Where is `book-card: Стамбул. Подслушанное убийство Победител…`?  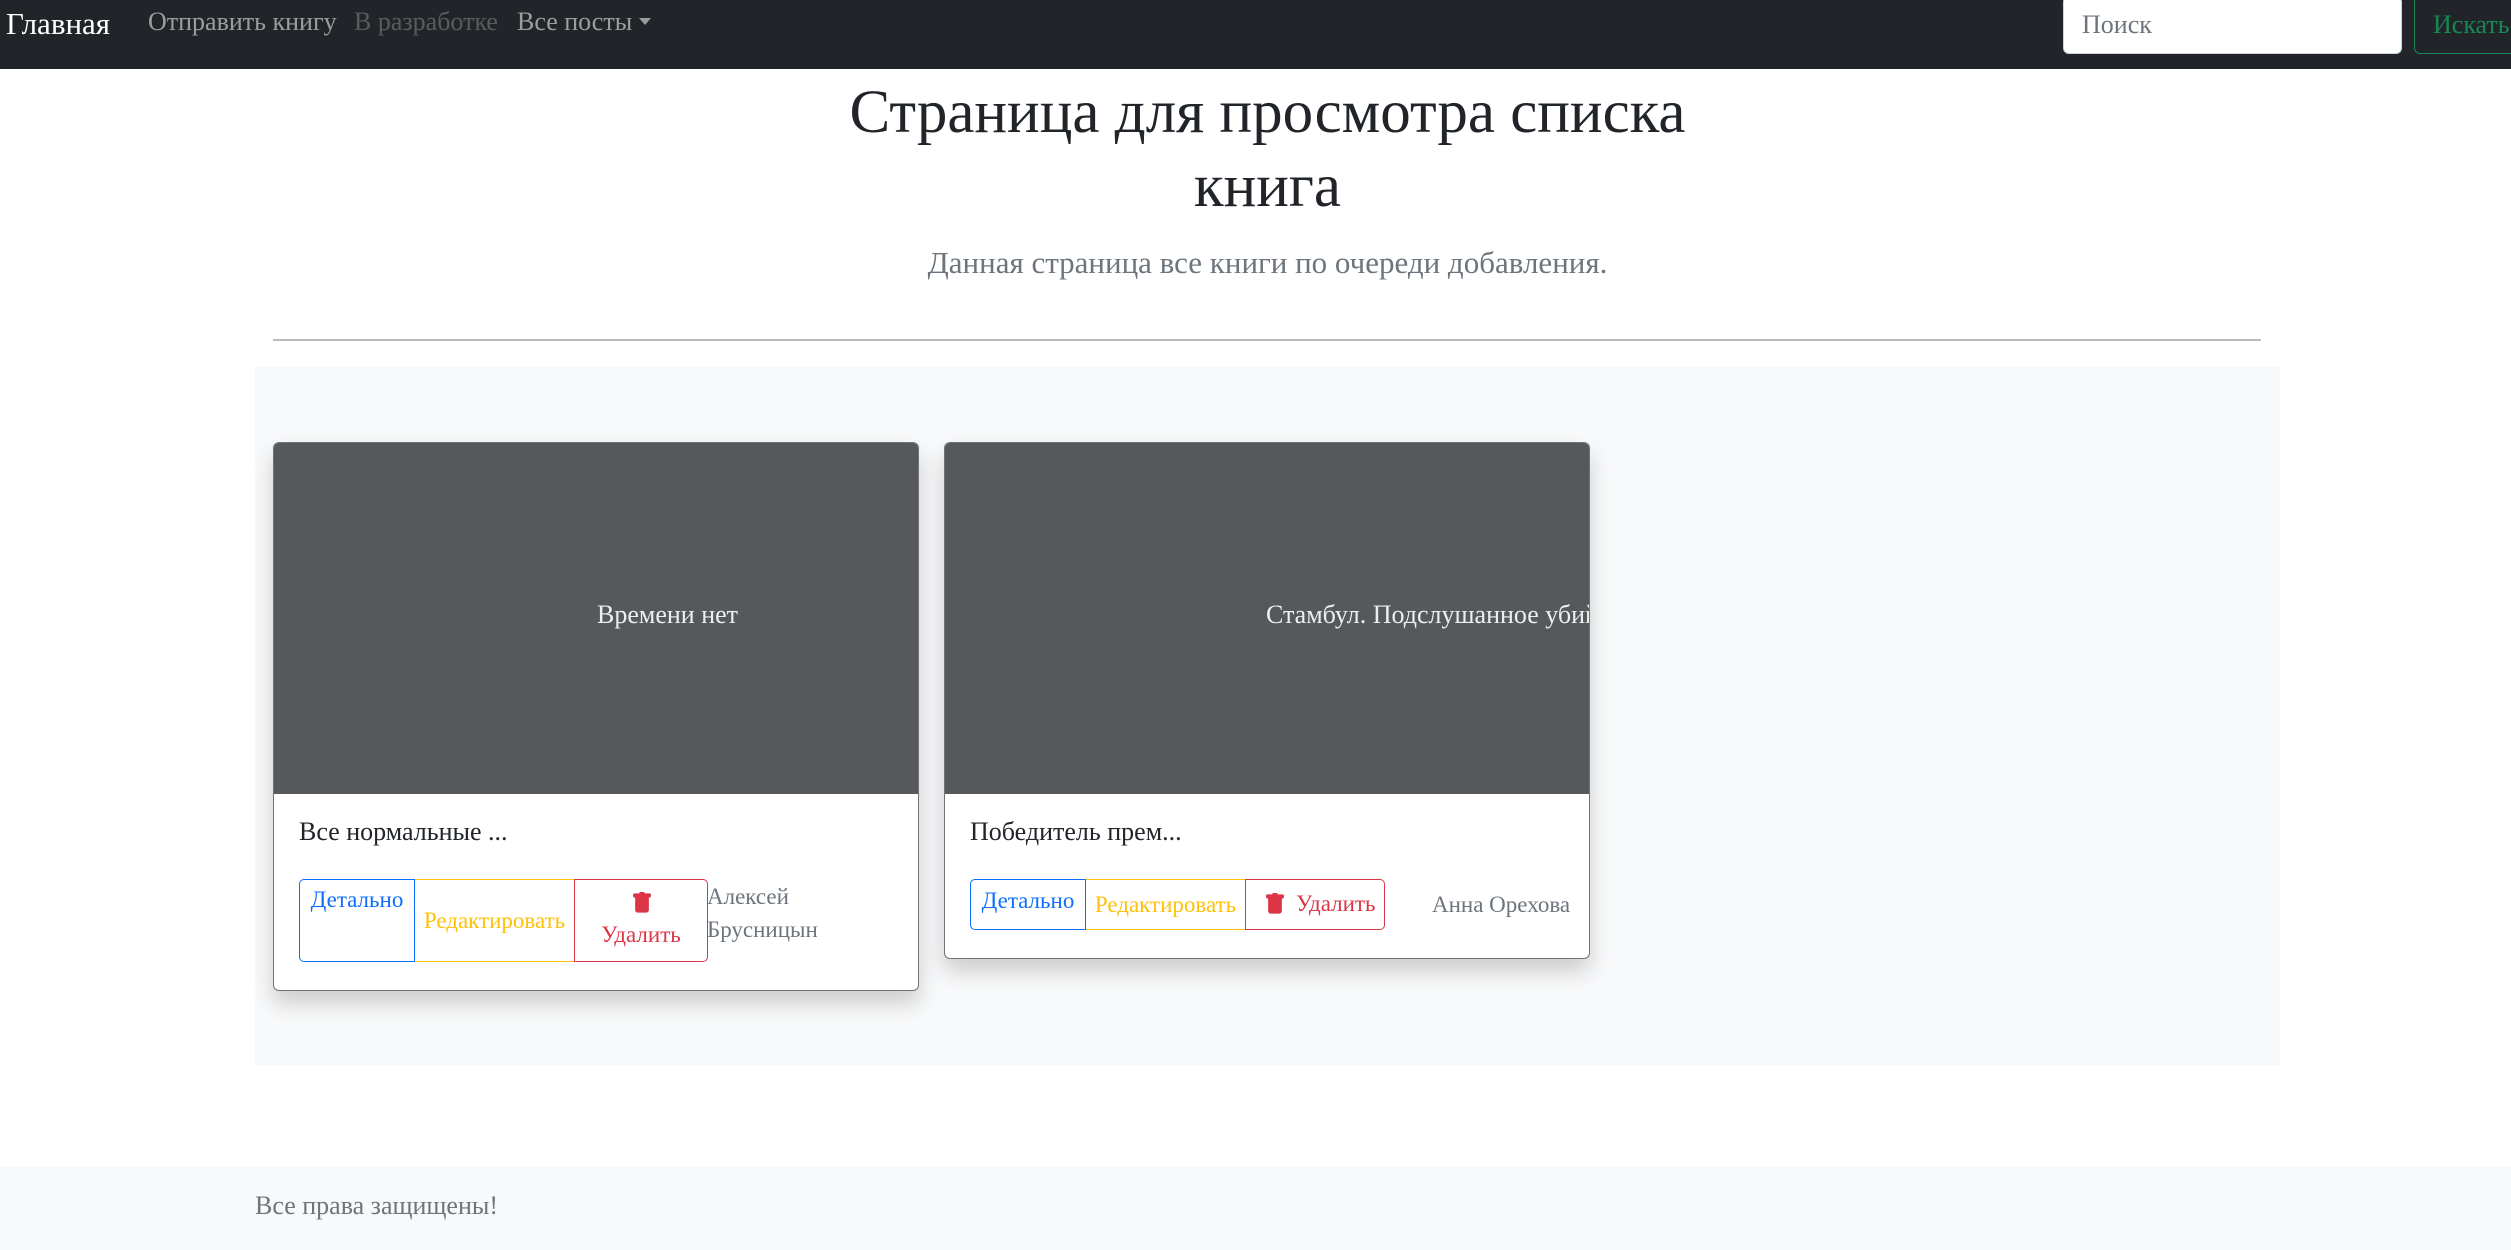
book-card: Стамбул. Подслушанное убийство Победител… is located at coordinates (1267, 700).